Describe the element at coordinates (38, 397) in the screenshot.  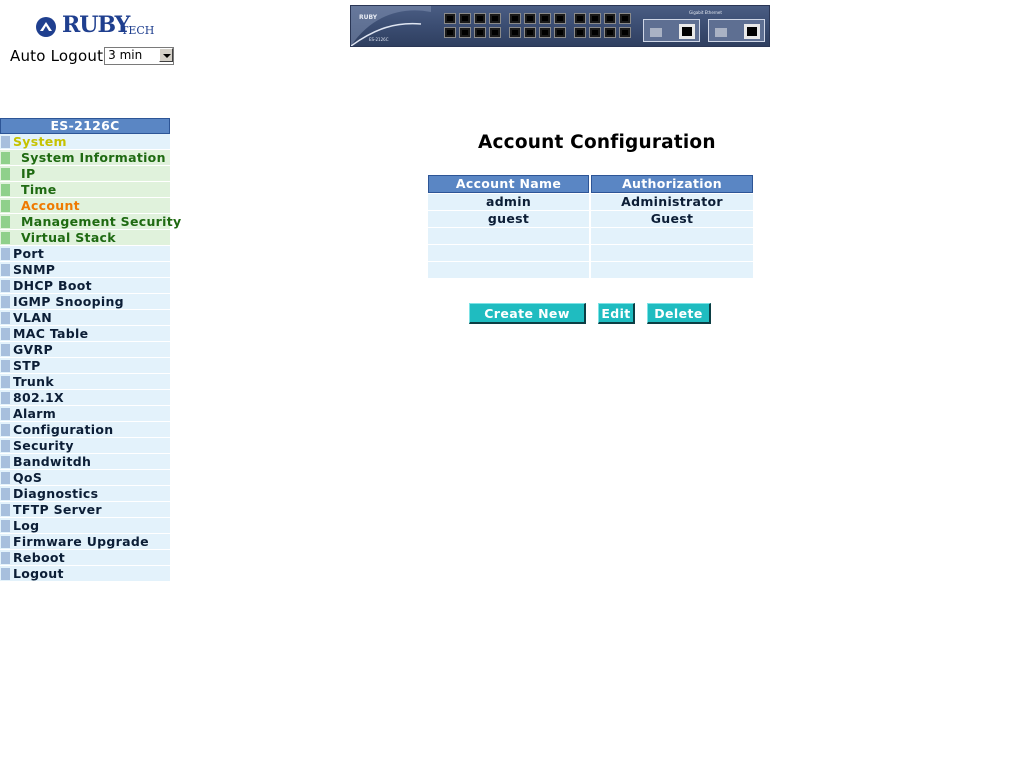
I see `sidebar-item-label: 802.1X` at that location.